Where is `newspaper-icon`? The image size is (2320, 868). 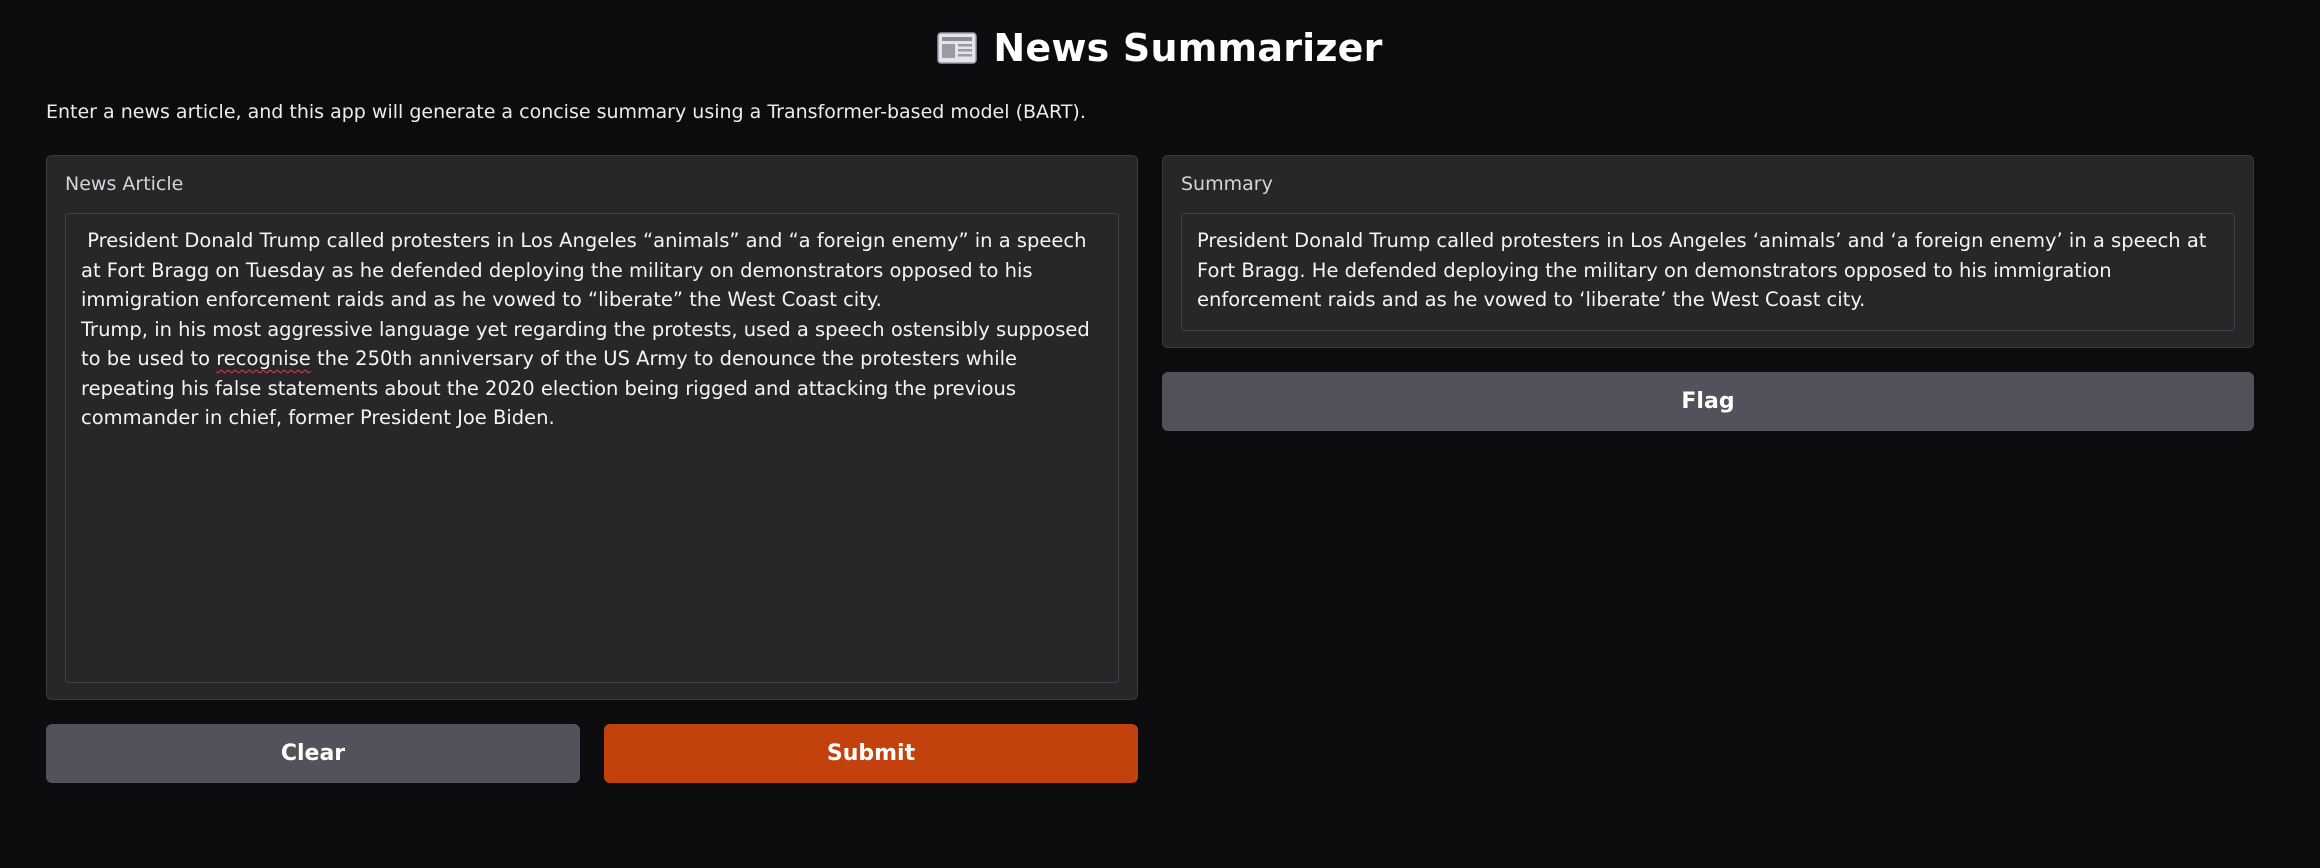
newspaper-icon is located at coordinates (957, 48).